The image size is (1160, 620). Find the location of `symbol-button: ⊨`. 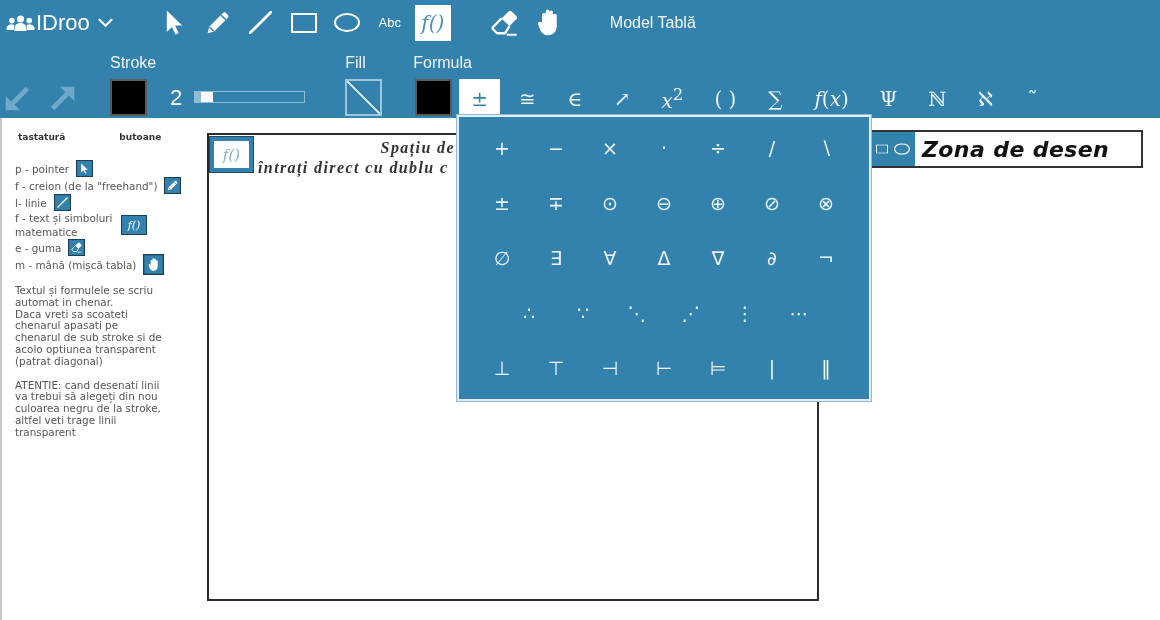

symbol-button: ⊨ is located at coordinates (718, 367).